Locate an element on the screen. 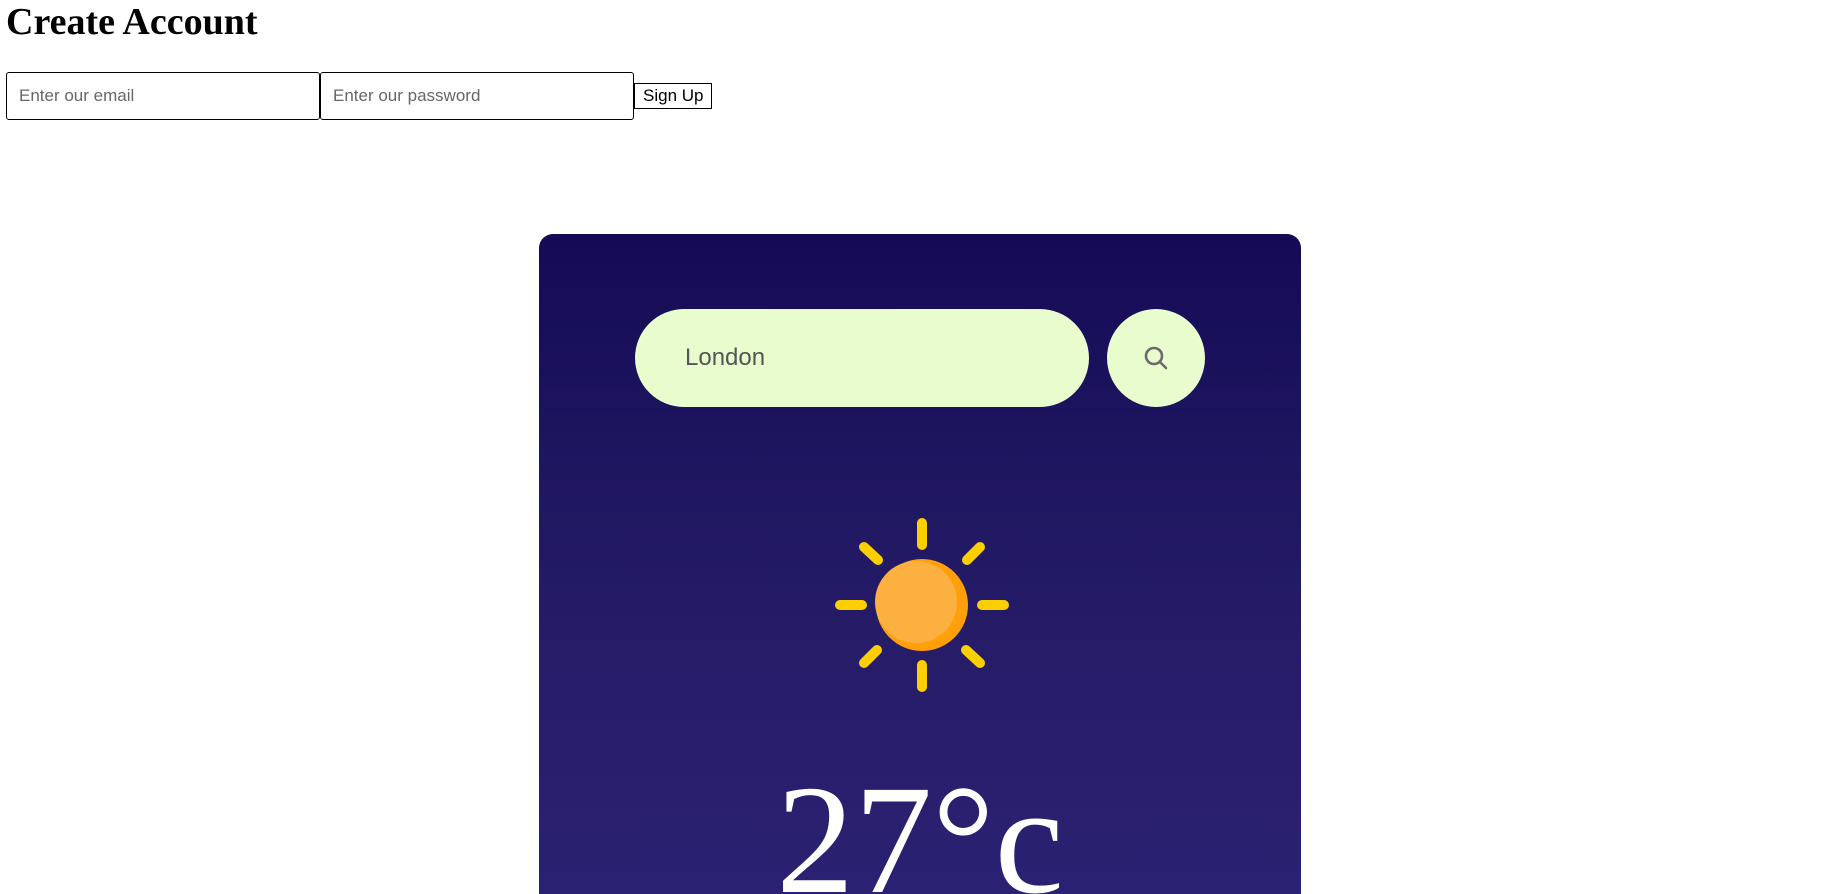 The width and height of the screenshot is (1822, 894). search-icon is located at coordinates (1156, 358).